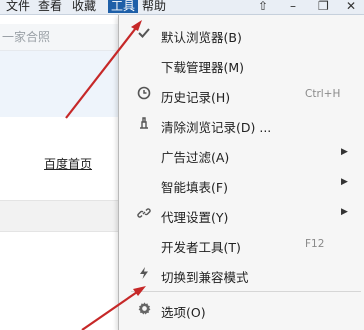 The image size is (364, 330). Describe the element at coordinates (195, 157) in the screenshot. I see `menu-item-label: 广告过滤(A)` at that location.